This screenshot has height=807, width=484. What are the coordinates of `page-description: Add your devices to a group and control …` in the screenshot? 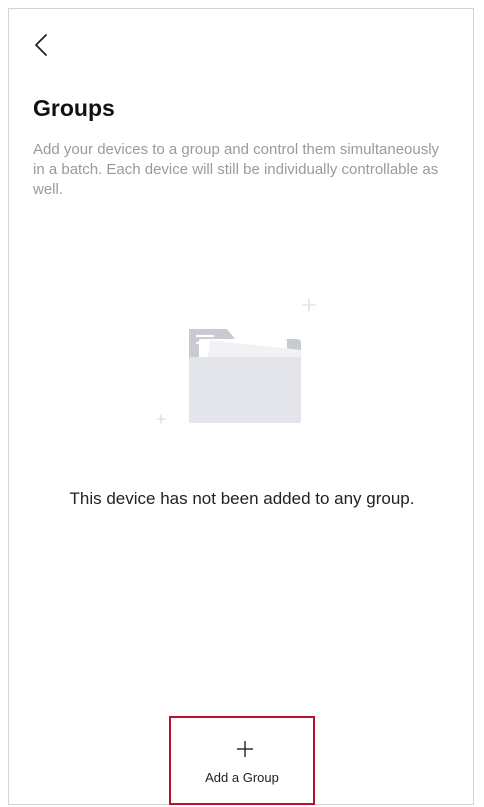 It's located at (236, 169).